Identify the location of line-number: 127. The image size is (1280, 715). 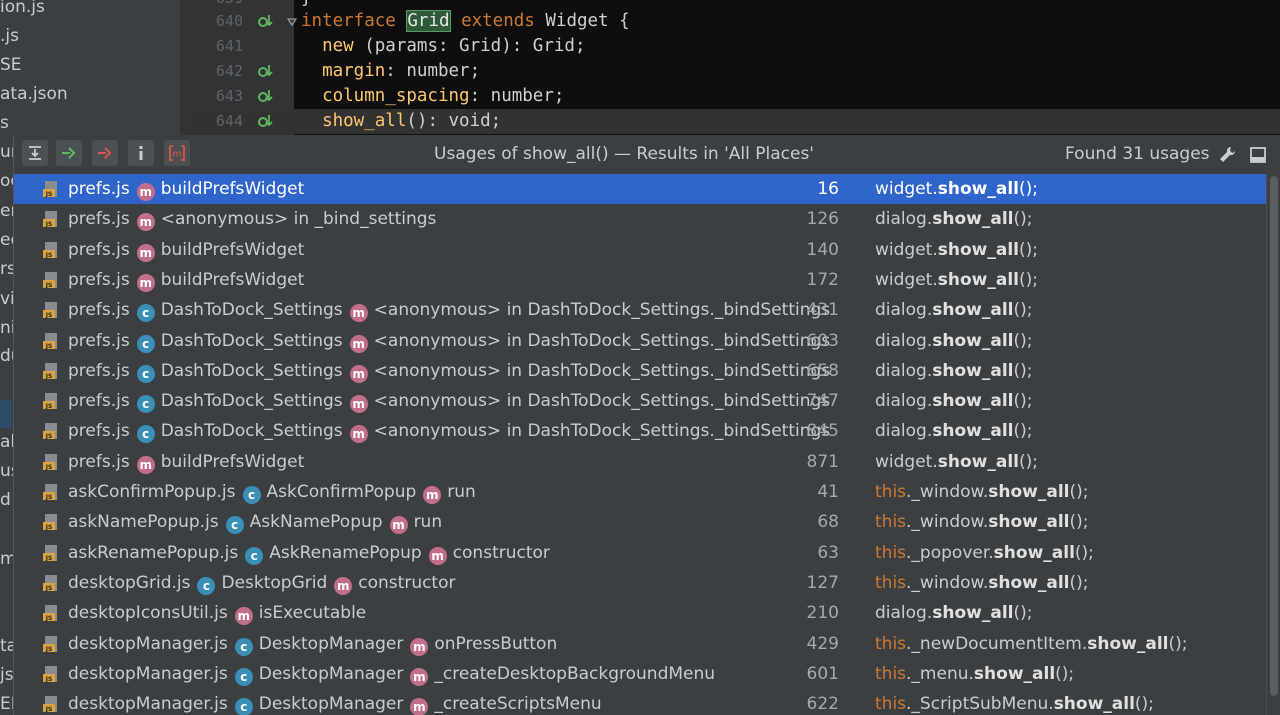
(822, 582).